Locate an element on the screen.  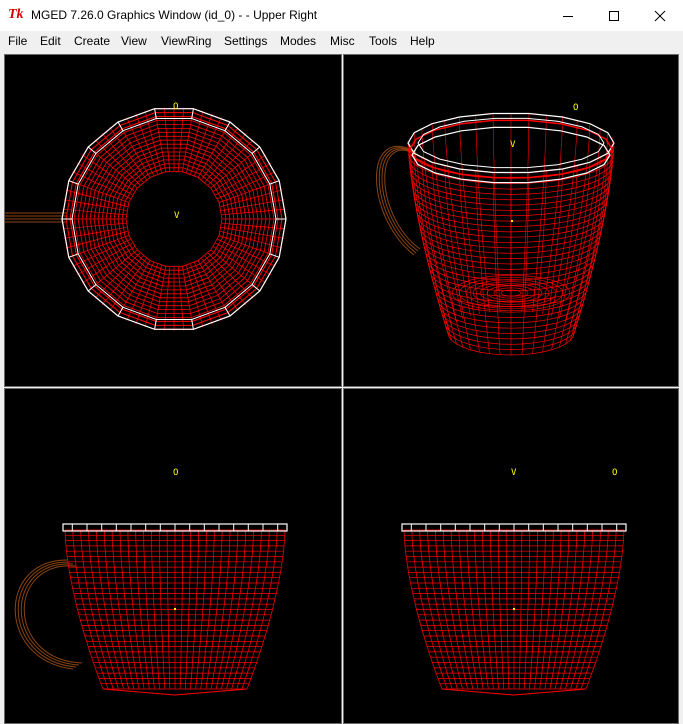
menu-modes: Modes is located at coordinates (298, 41).